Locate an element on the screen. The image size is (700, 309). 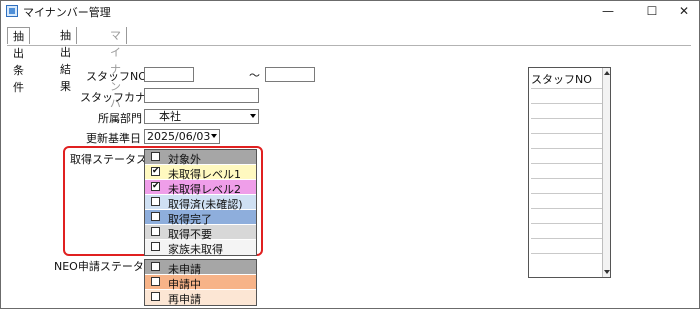
neo-status-item: 再申請 is located at coordinates (200, 298).